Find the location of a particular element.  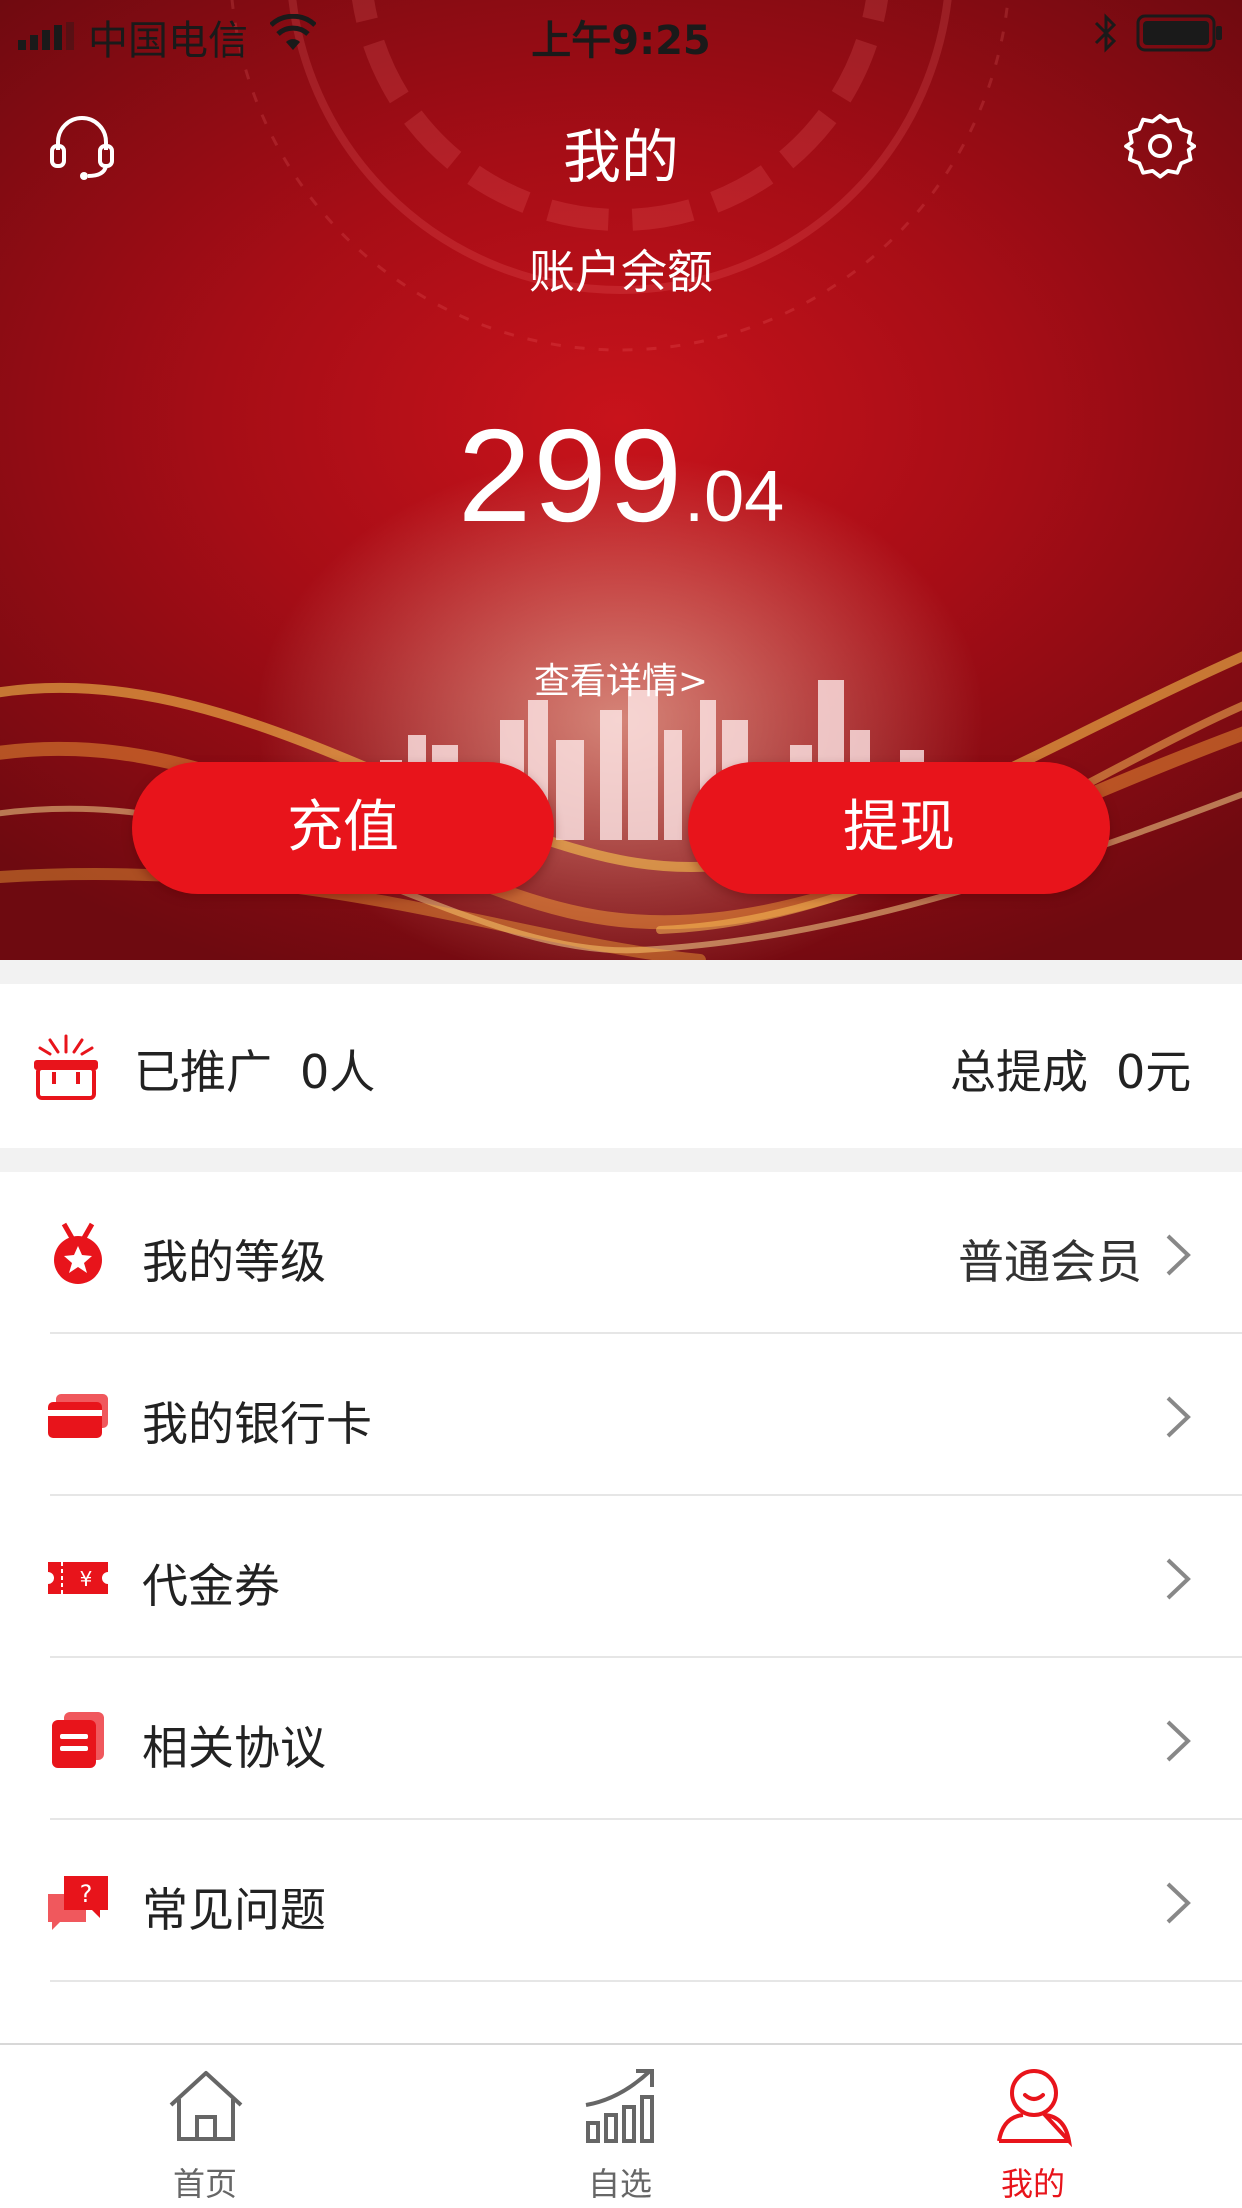

faq-icon: ? is located at coordinates (78, 1903).